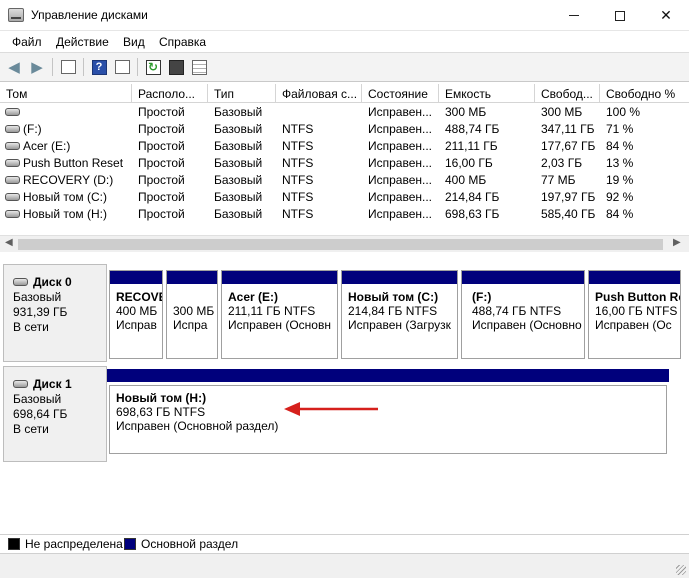  What do you see at coordinates (65, 214) in the screenshot?
I see `volume-name: Новый том (H:)` at bounding box center [65, 214].